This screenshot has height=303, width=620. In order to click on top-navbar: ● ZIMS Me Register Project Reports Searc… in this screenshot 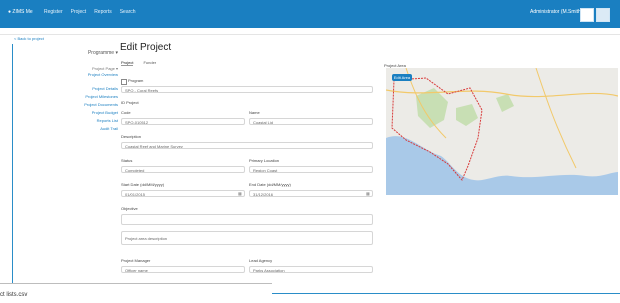, I will do `click(310, 14)`.